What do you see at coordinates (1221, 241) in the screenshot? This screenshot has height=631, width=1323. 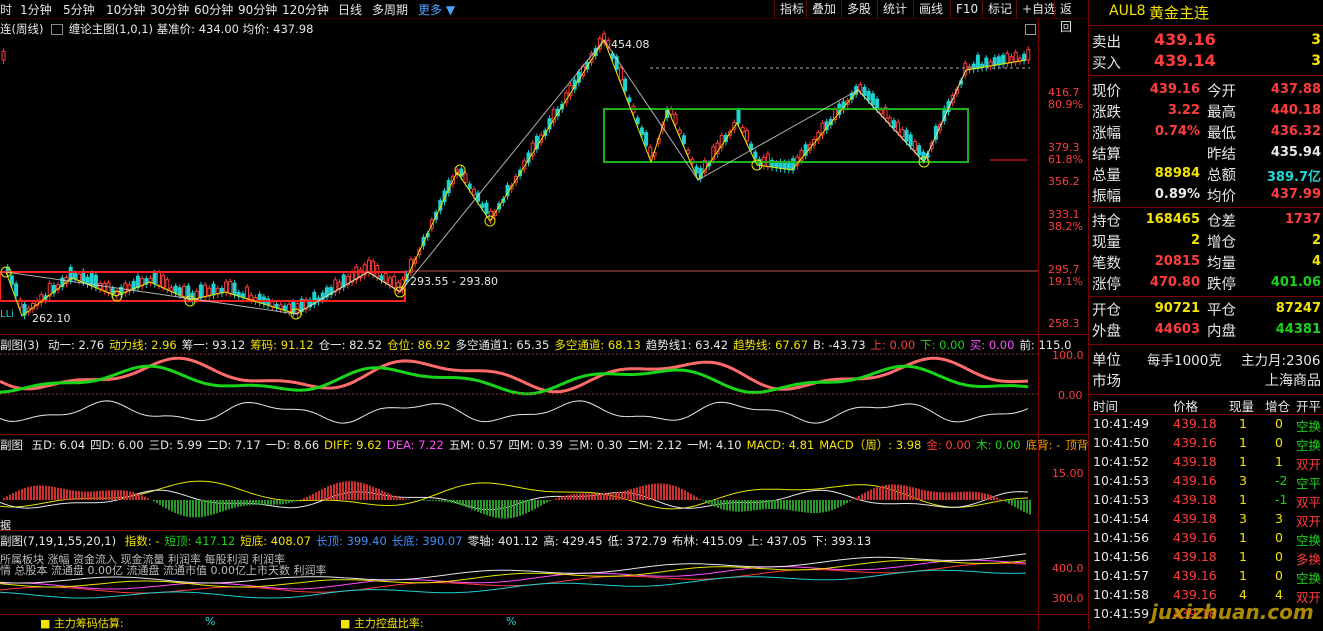 I see `quote-label: 增仓` at bounding box center [1221, 241].